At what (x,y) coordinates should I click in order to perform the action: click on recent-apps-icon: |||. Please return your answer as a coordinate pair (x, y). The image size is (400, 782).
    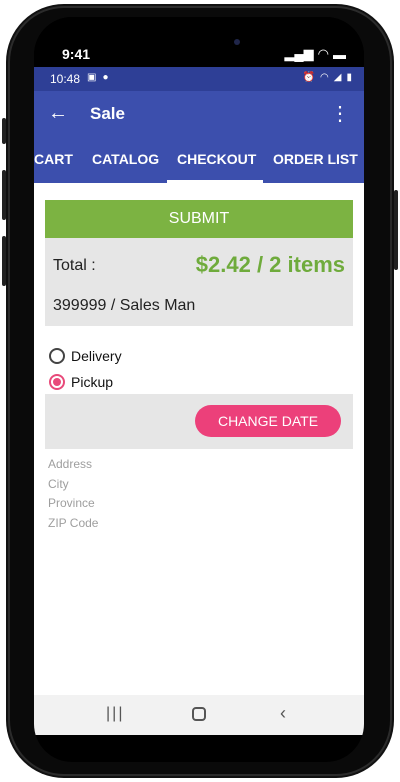
    Looking at the image, I should click on (115, 714).